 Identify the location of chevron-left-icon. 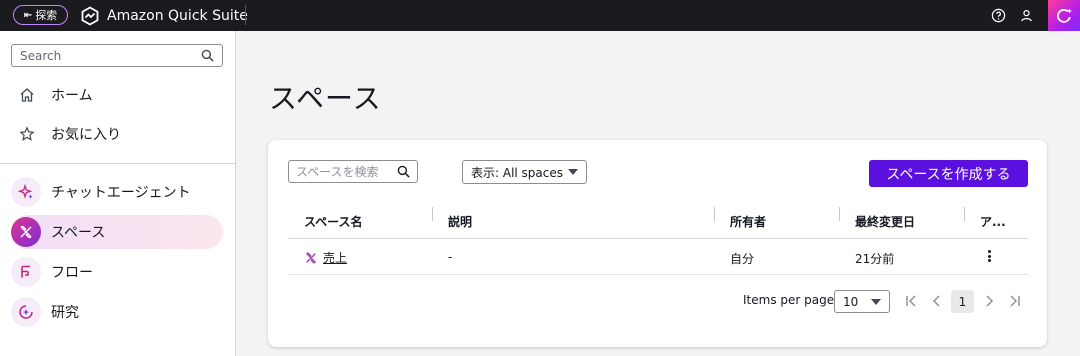
(936, 301).